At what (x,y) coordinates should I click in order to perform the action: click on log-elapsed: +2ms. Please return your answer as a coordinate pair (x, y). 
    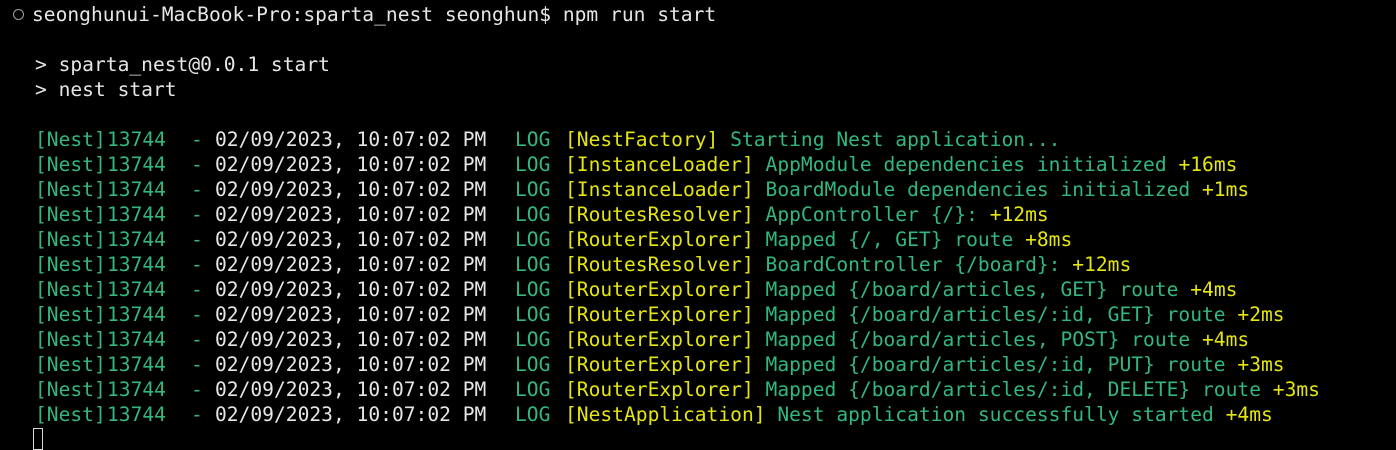
    Looking at the image, I should click on (1261, 314).